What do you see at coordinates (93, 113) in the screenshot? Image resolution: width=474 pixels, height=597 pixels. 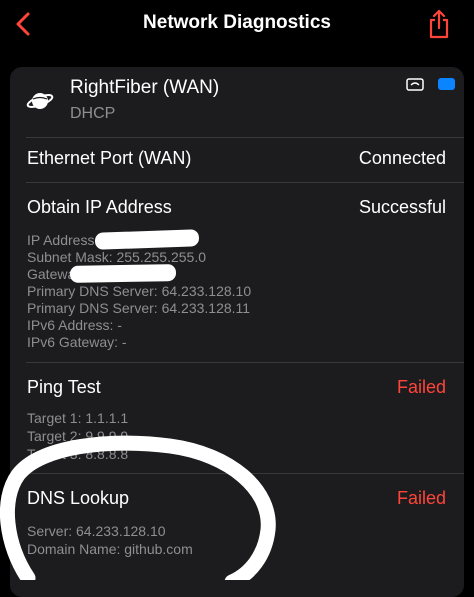 I see `wan-type: DHCP` at bounding box center [93, 113].